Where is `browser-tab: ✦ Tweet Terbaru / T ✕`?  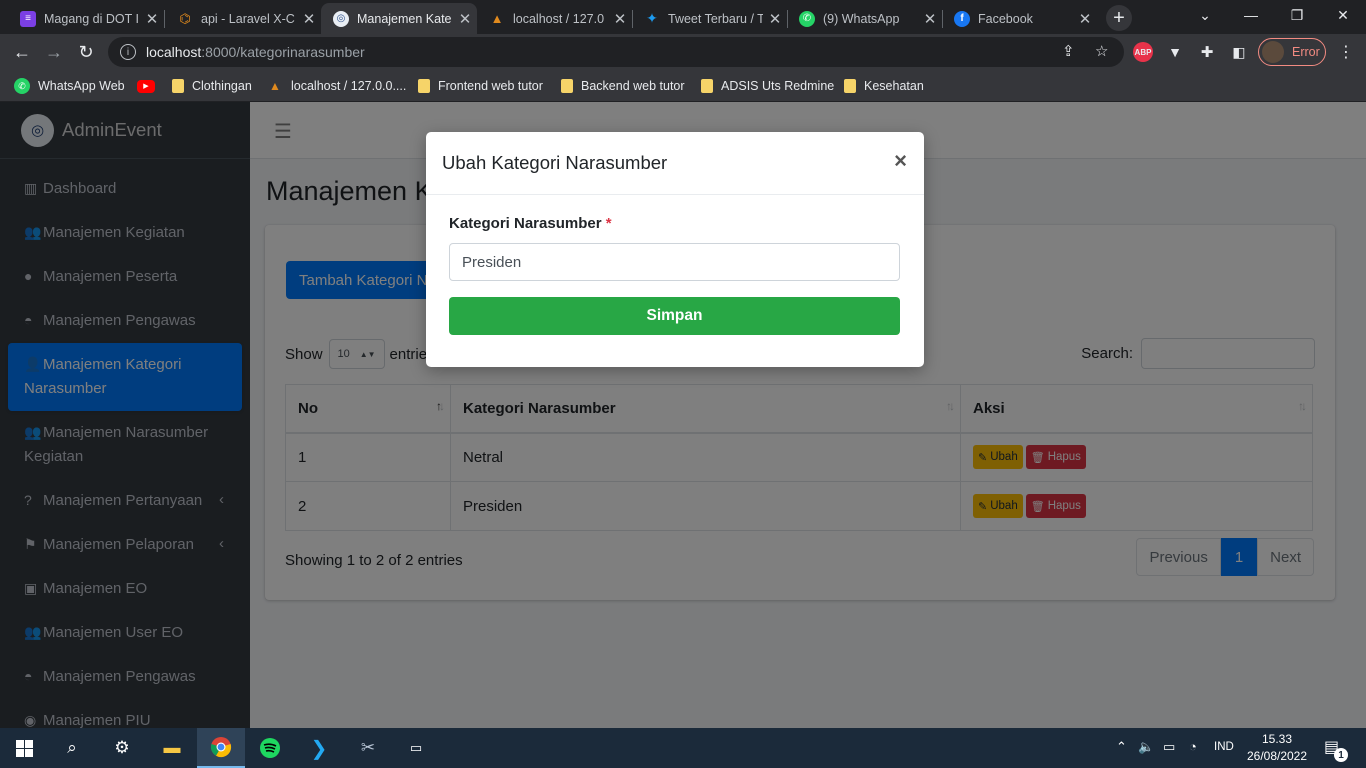 browser-tab: ✦ Tweet Terbaru / T ✕ is located at coordinates (709, 18).